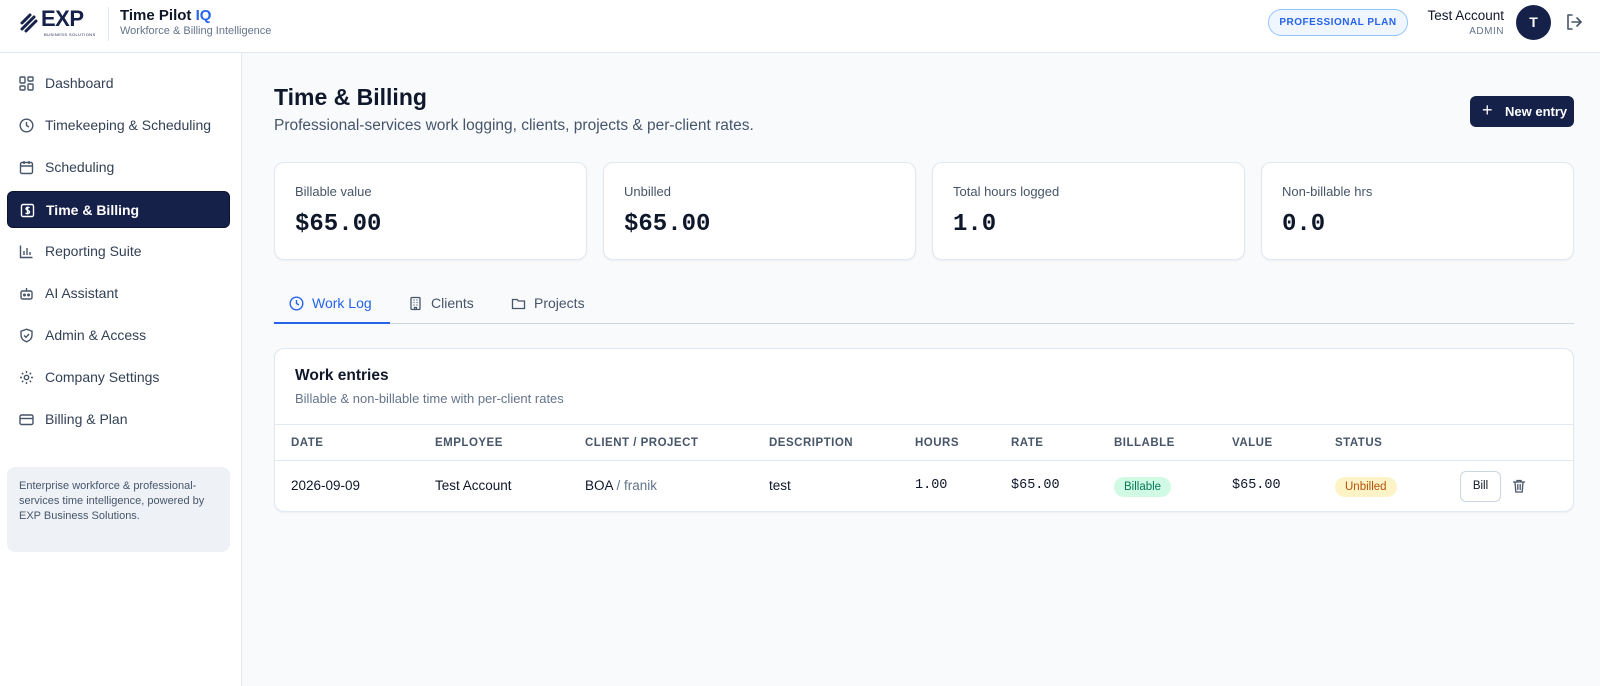 The width and height of the screenshot is (1600, 686). I want to click on card-title: Work entries, so click(342, 375).